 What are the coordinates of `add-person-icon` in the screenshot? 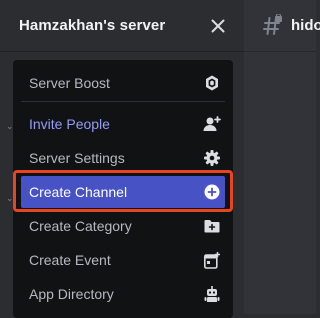 It's located at (212, 124).